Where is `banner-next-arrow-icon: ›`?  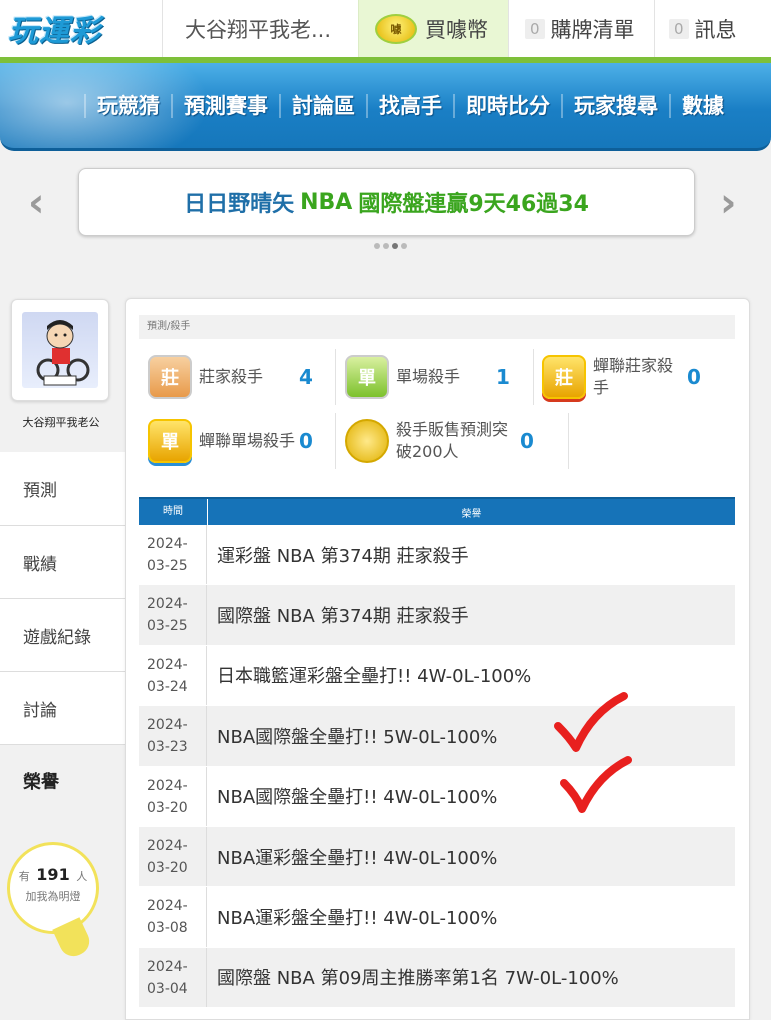
banner-next-arrow-icon: › is located at coordinates (728, 203).